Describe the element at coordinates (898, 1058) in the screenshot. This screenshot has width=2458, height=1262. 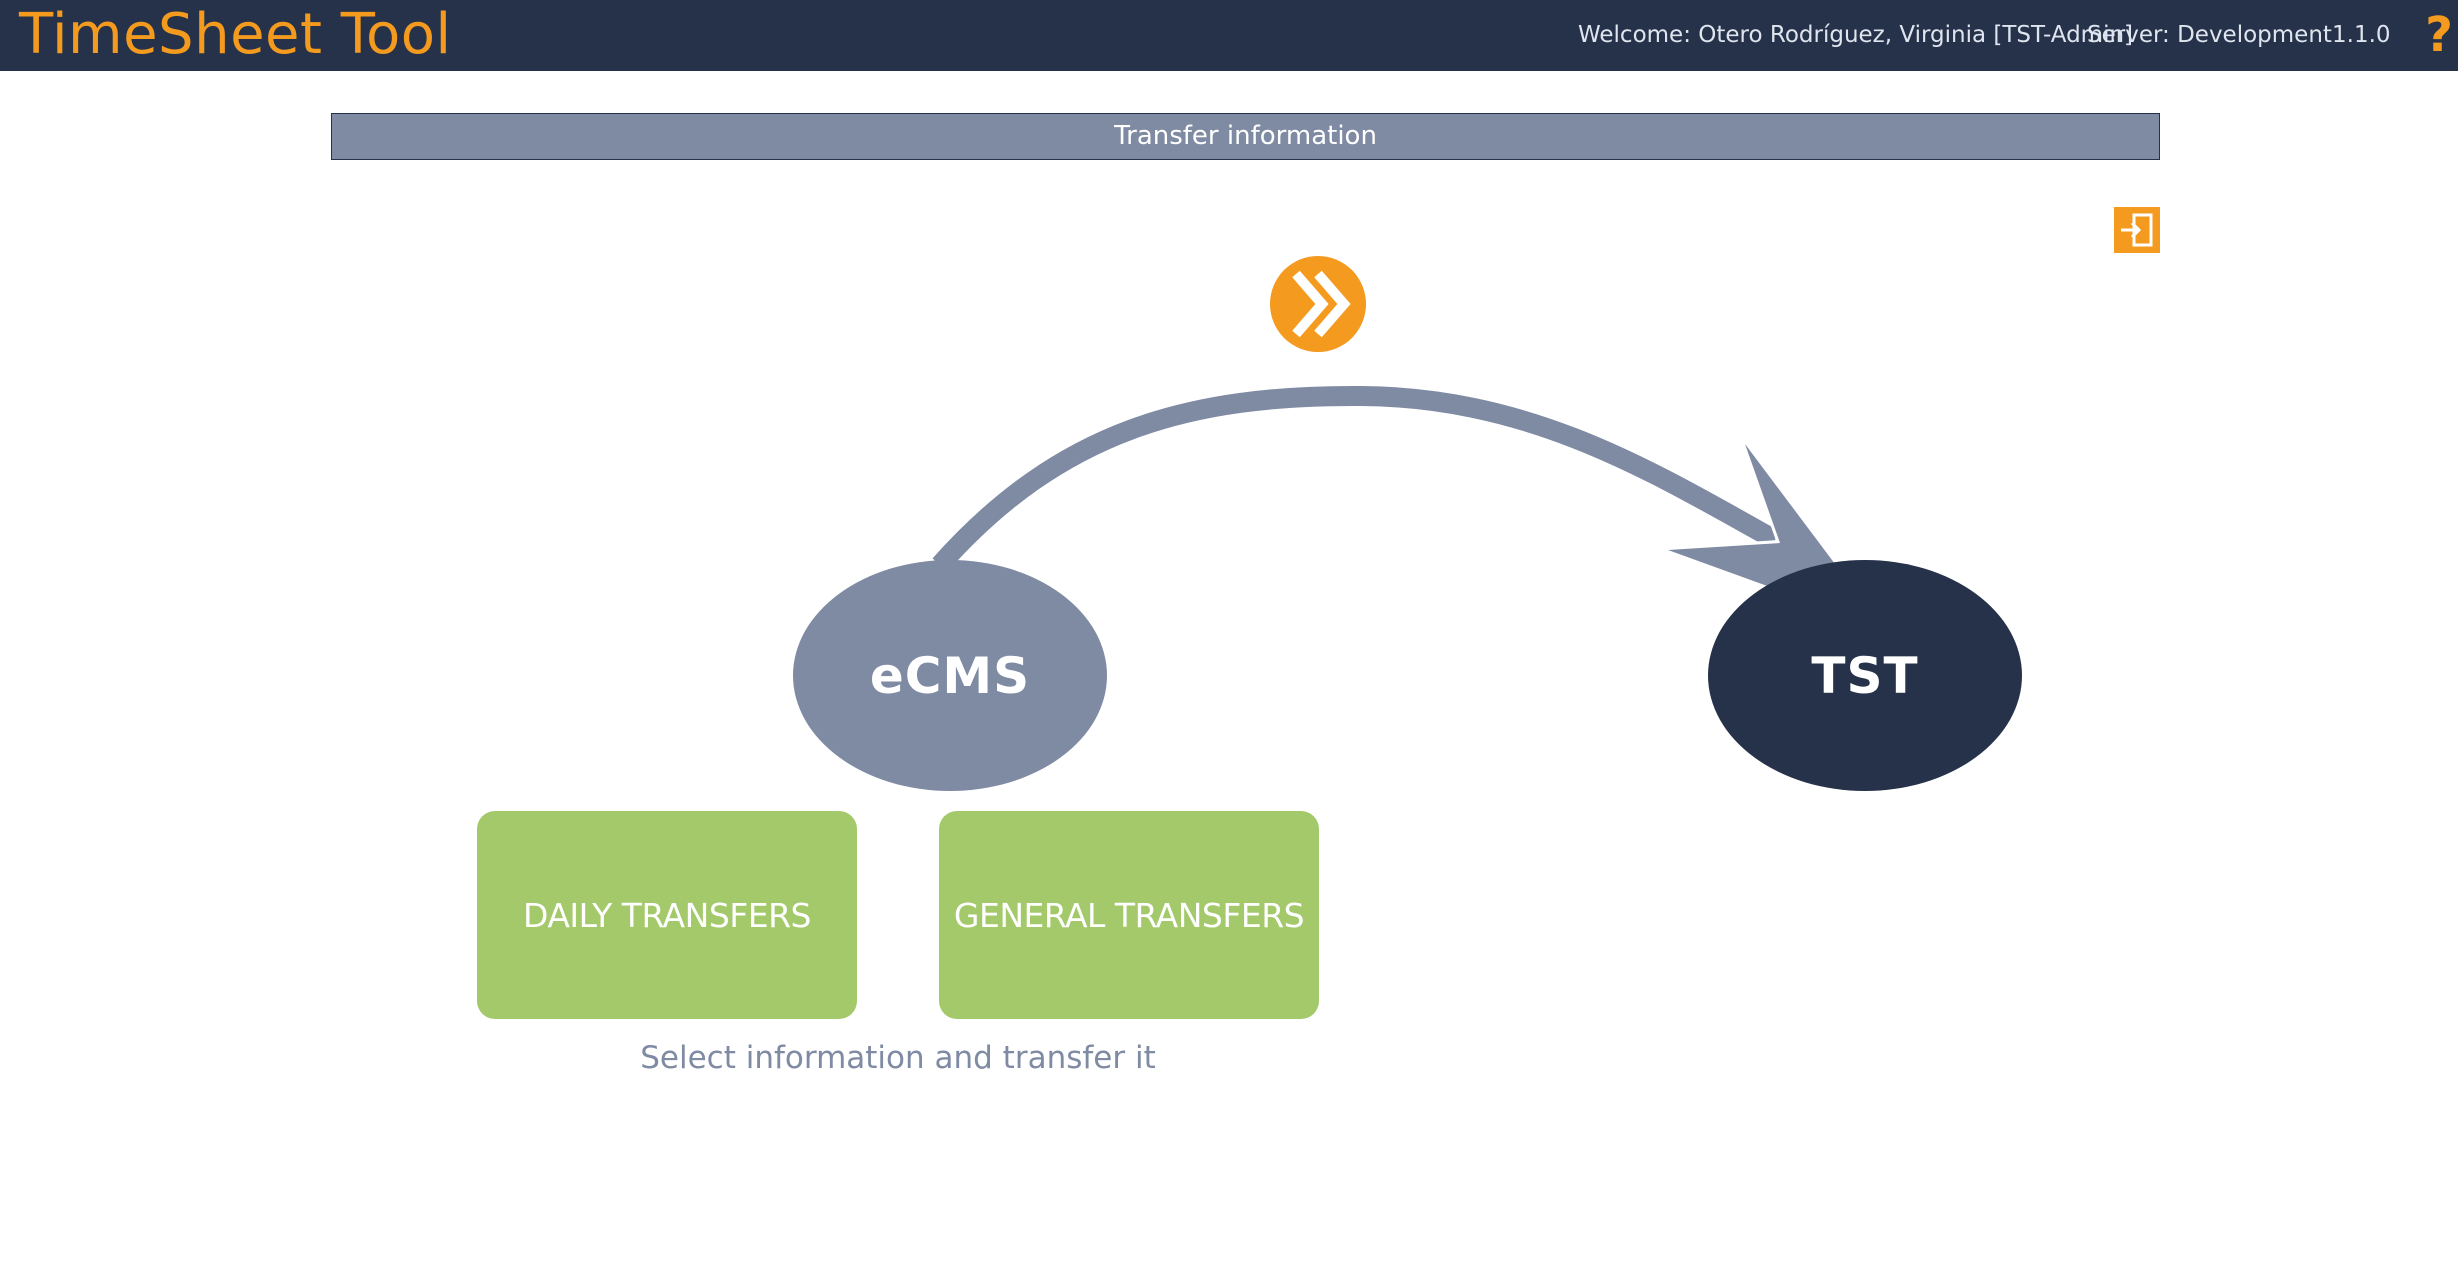
I see `instruction-text: Select information and transfer it` at that location.